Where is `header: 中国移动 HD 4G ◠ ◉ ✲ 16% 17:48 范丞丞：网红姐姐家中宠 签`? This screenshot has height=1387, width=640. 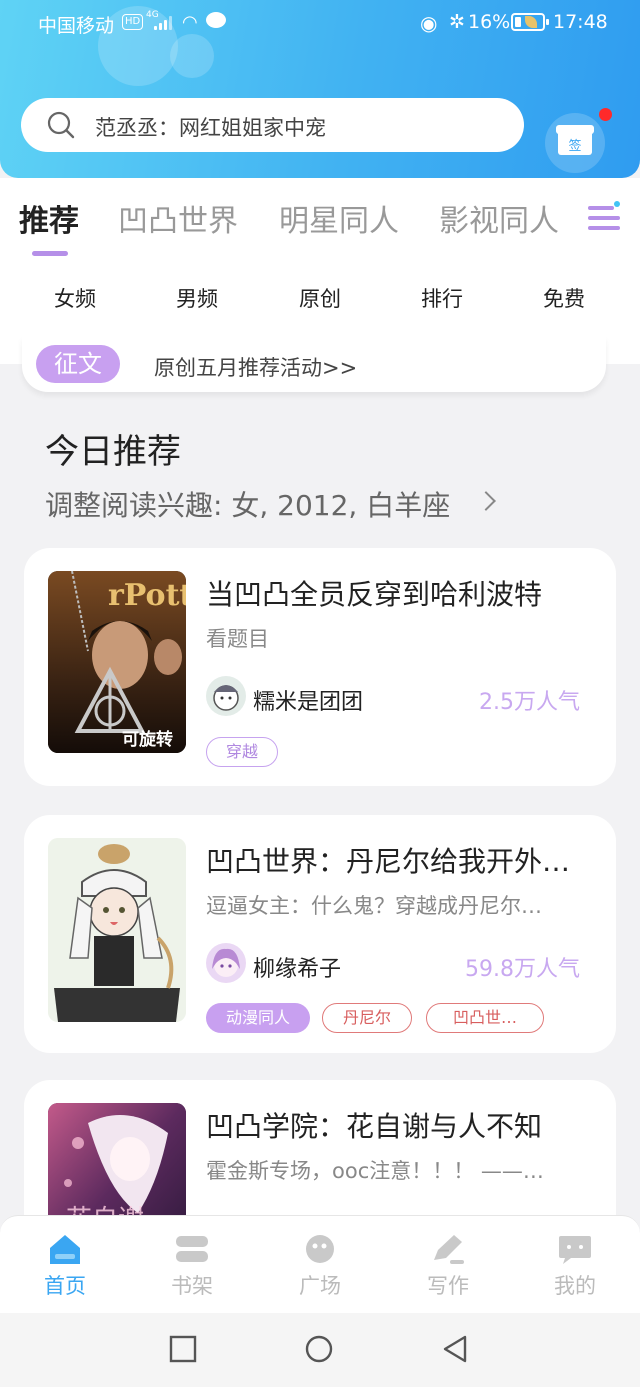
header: 中国移动 HD 4G ◠ ◉ ✲ 16% 17:48 范丞丞：网红姐姐家中宠 签 is located at coordinates (320, 89).